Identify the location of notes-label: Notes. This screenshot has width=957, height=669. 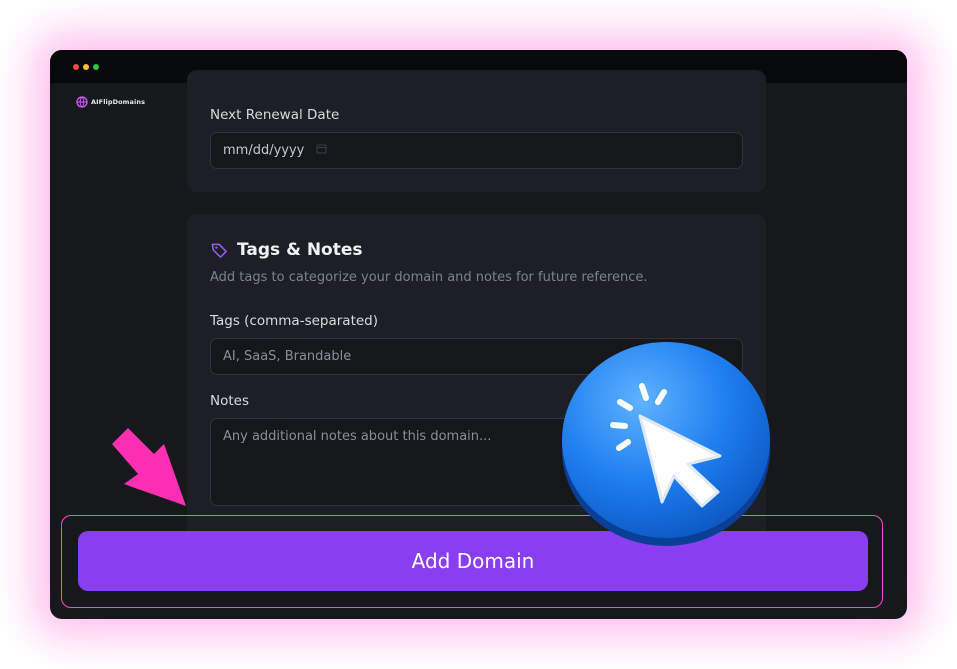
(229, 401).